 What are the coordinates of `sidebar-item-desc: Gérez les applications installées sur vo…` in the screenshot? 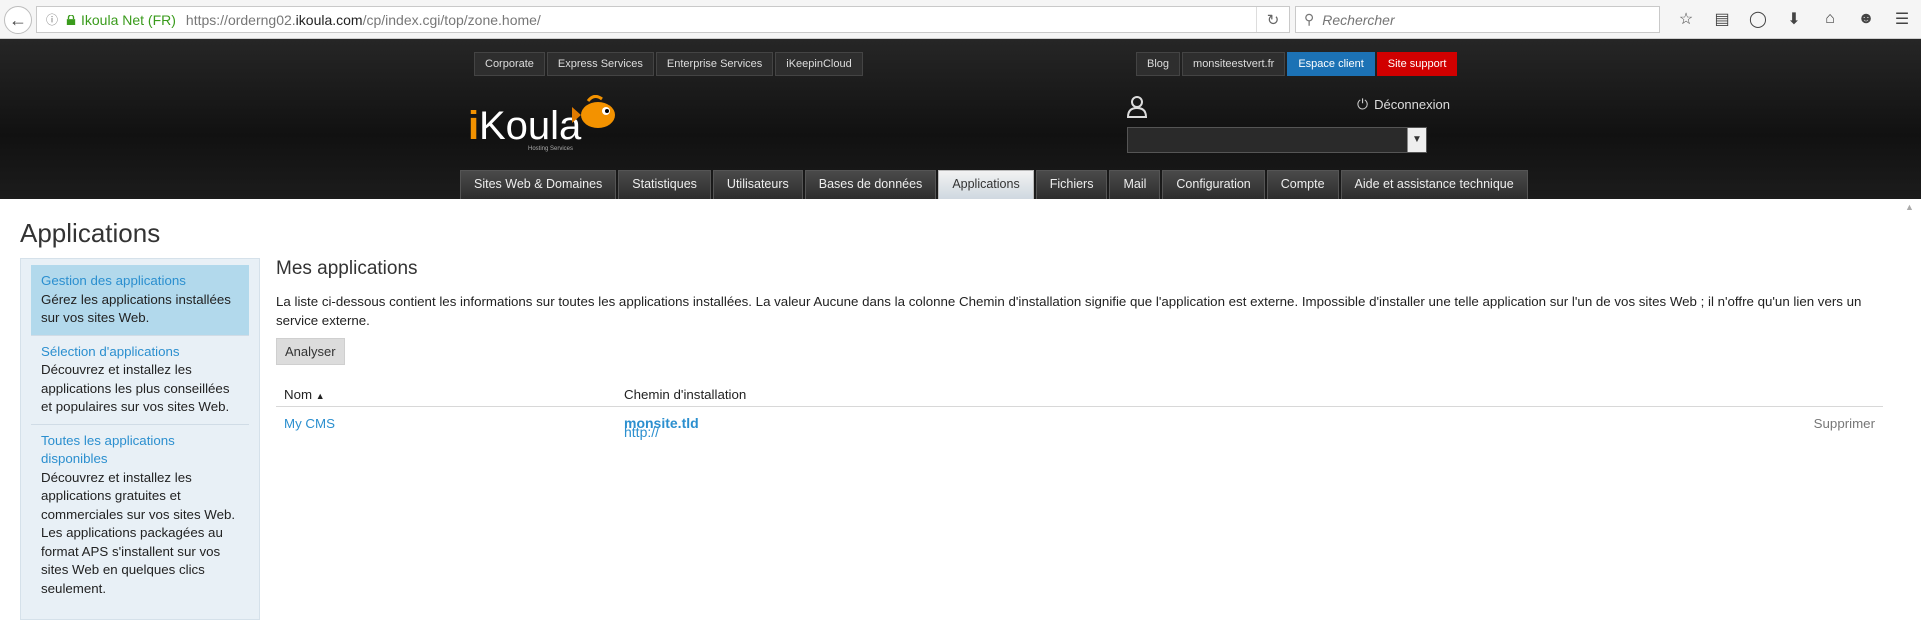 It's located at (136, 308).